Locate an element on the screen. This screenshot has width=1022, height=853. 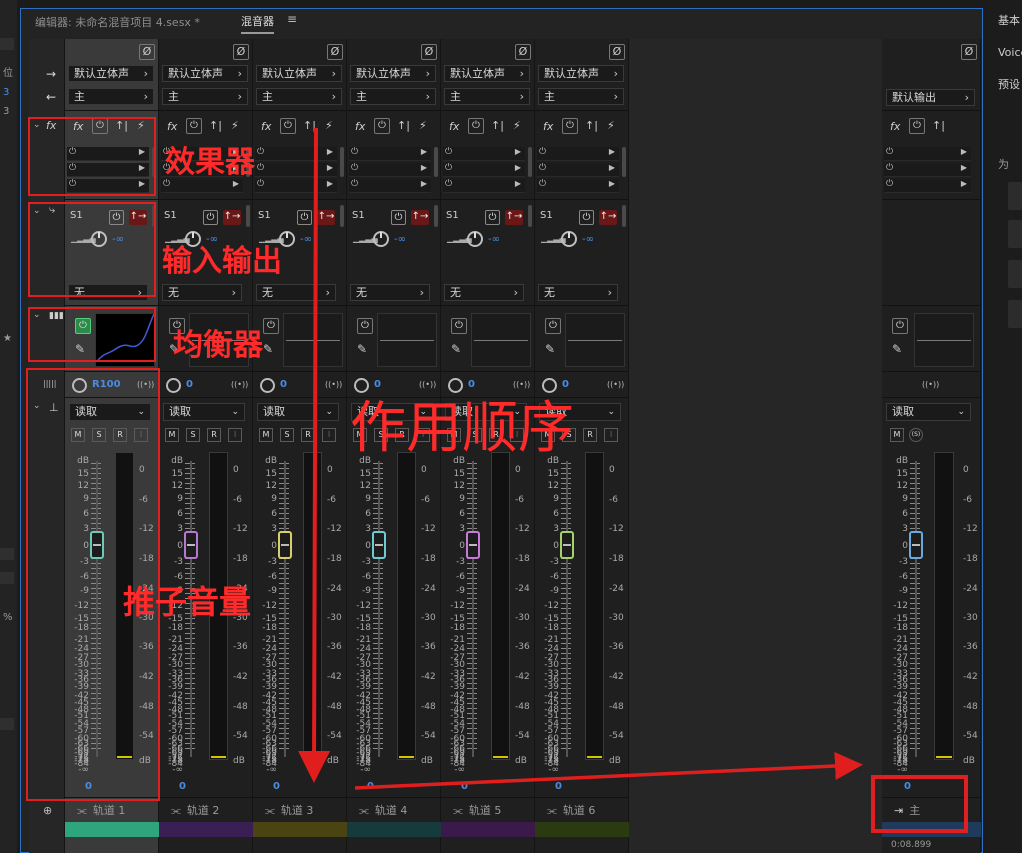
annotation-arrow-right is located at coordinates (608, 770).